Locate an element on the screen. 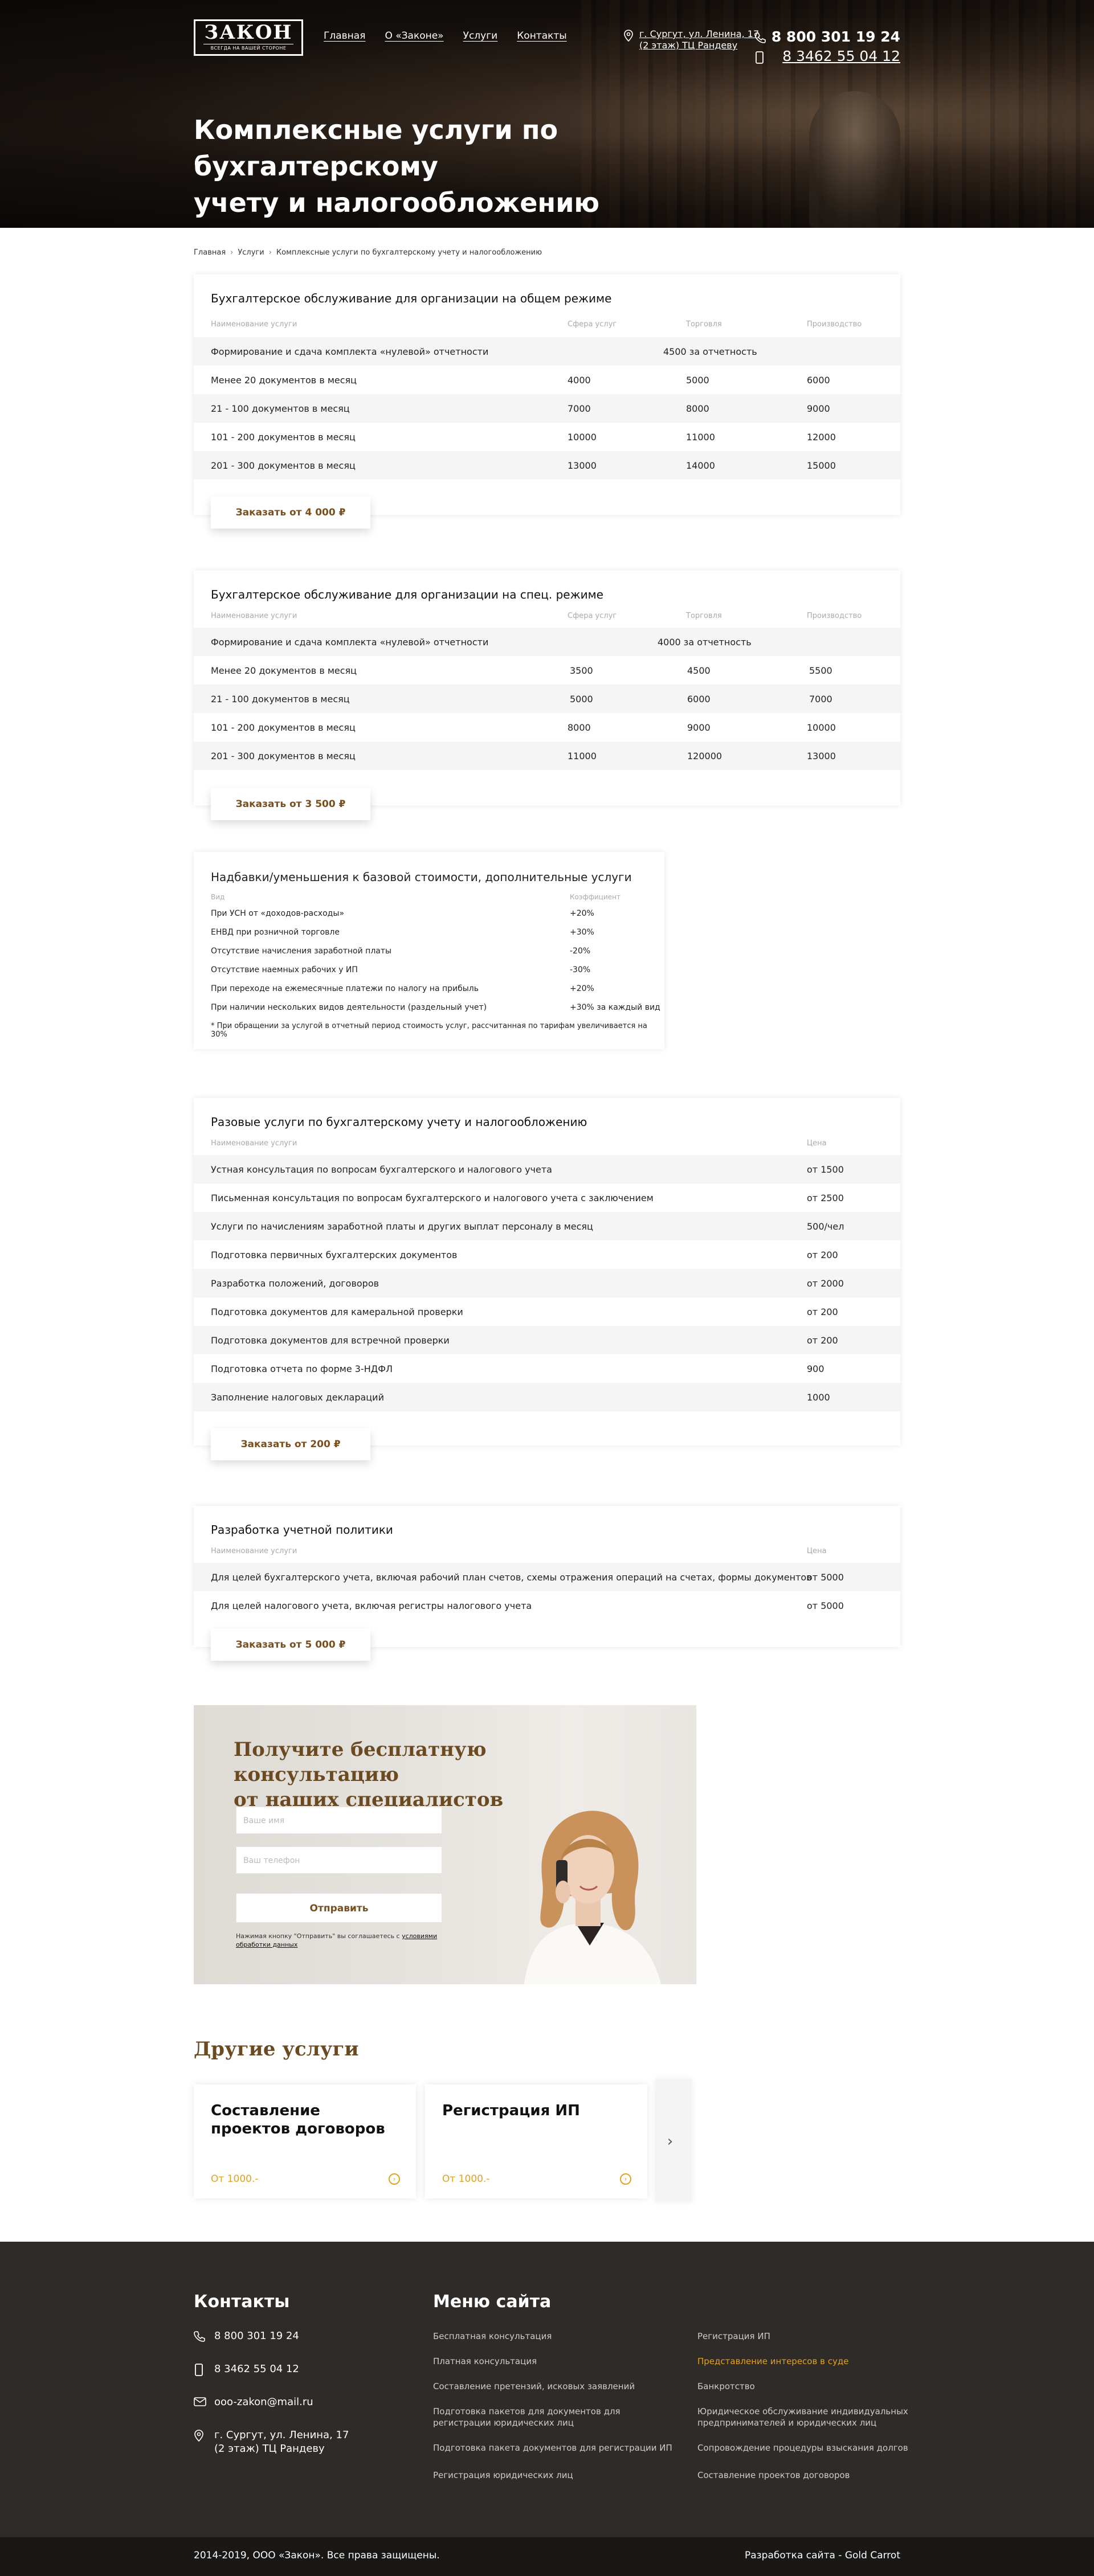 This screenshot has height=2576, width=1094. column-header: Торговля is located at coordinates (704, 324).